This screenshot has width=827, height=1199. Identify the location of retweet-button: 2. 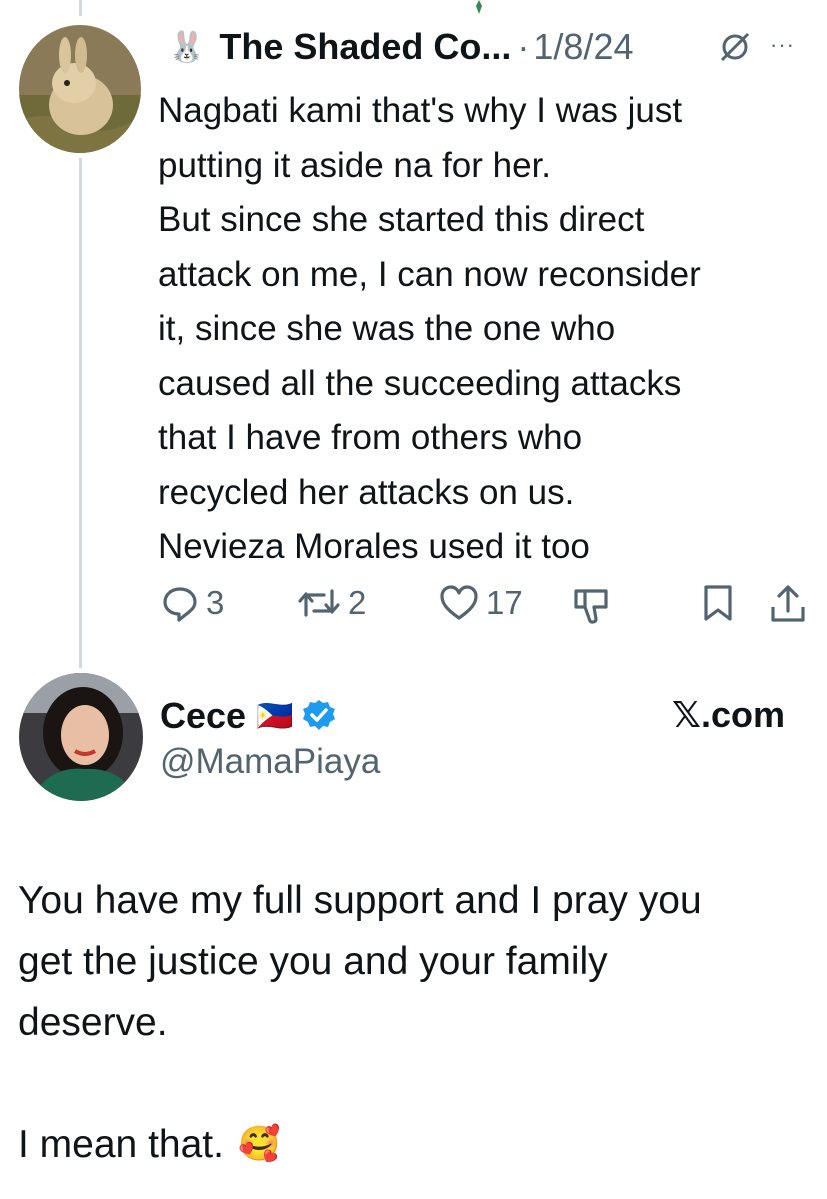
(331, 603).